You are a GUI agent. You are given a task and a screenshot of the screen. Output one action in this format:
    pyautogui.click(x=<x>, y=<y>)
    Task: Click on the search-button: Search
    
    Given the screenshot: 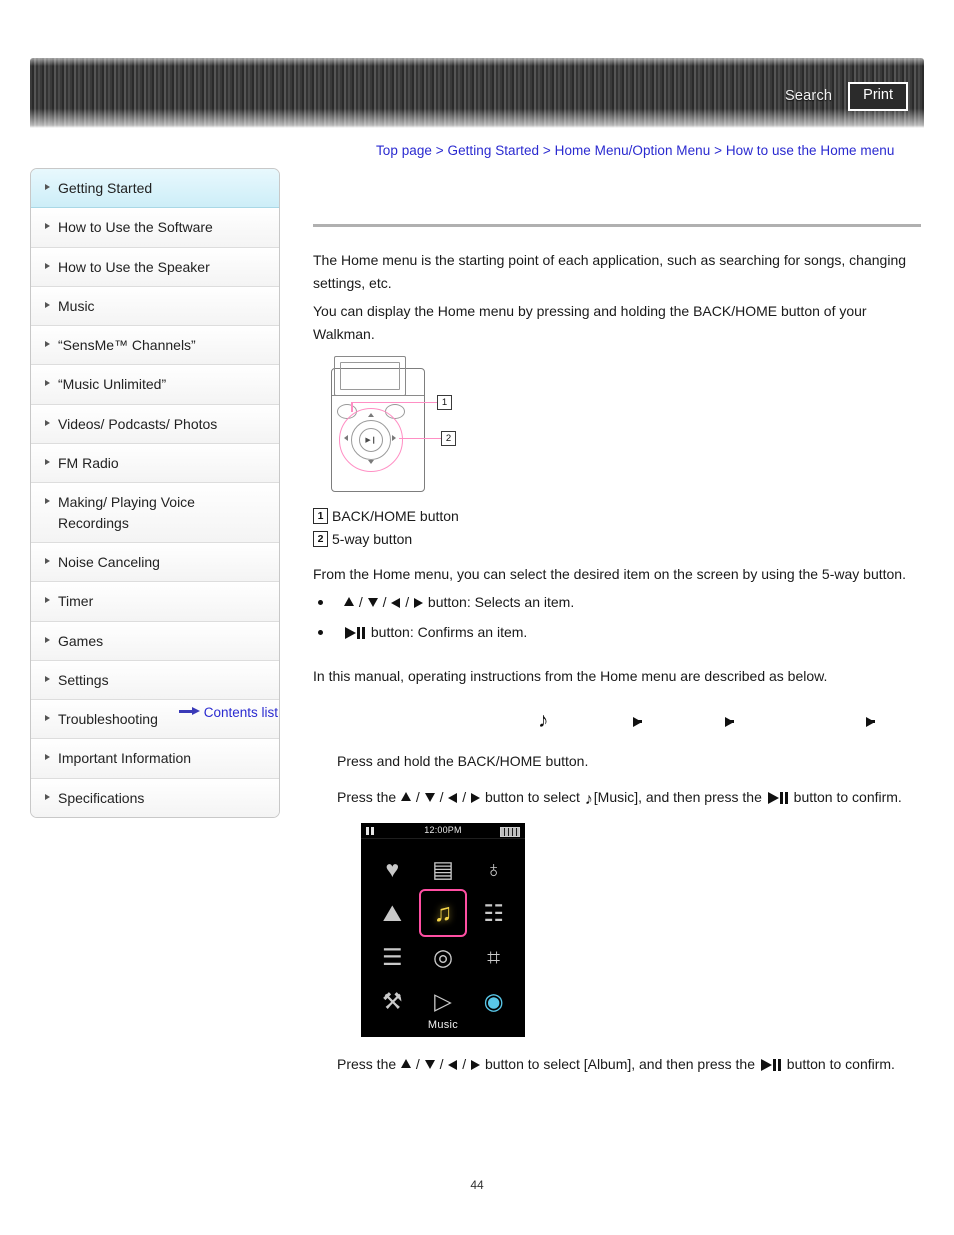 What is the action you would take?
    pyautogui.click(x=808, y=96)
    